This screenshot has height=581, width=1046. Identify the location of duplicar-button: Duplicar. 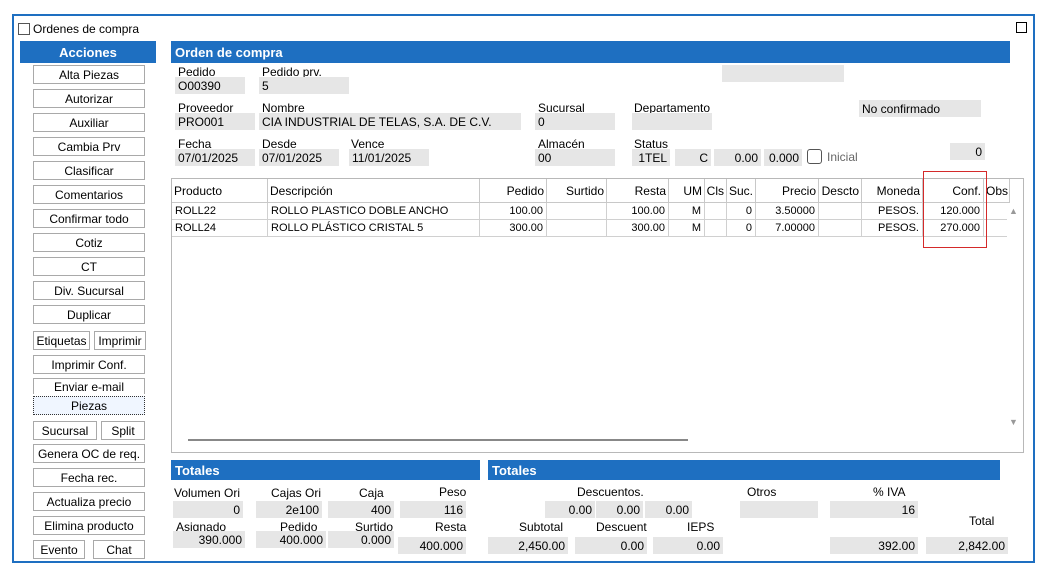
(89, 314).